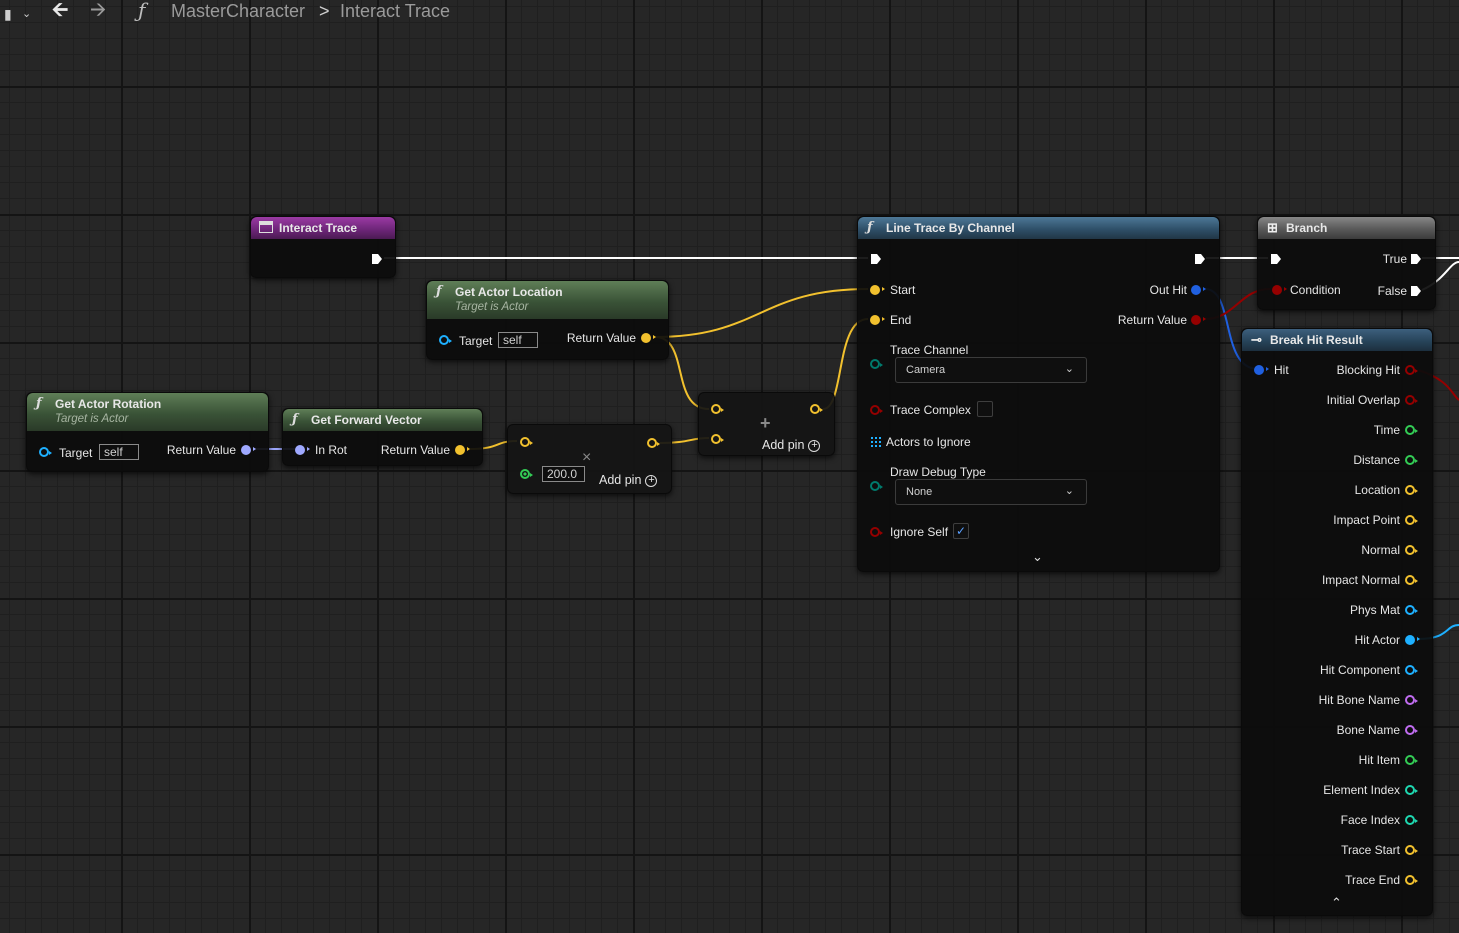  I want to click on output-label: Distance, so click(1376, 460).